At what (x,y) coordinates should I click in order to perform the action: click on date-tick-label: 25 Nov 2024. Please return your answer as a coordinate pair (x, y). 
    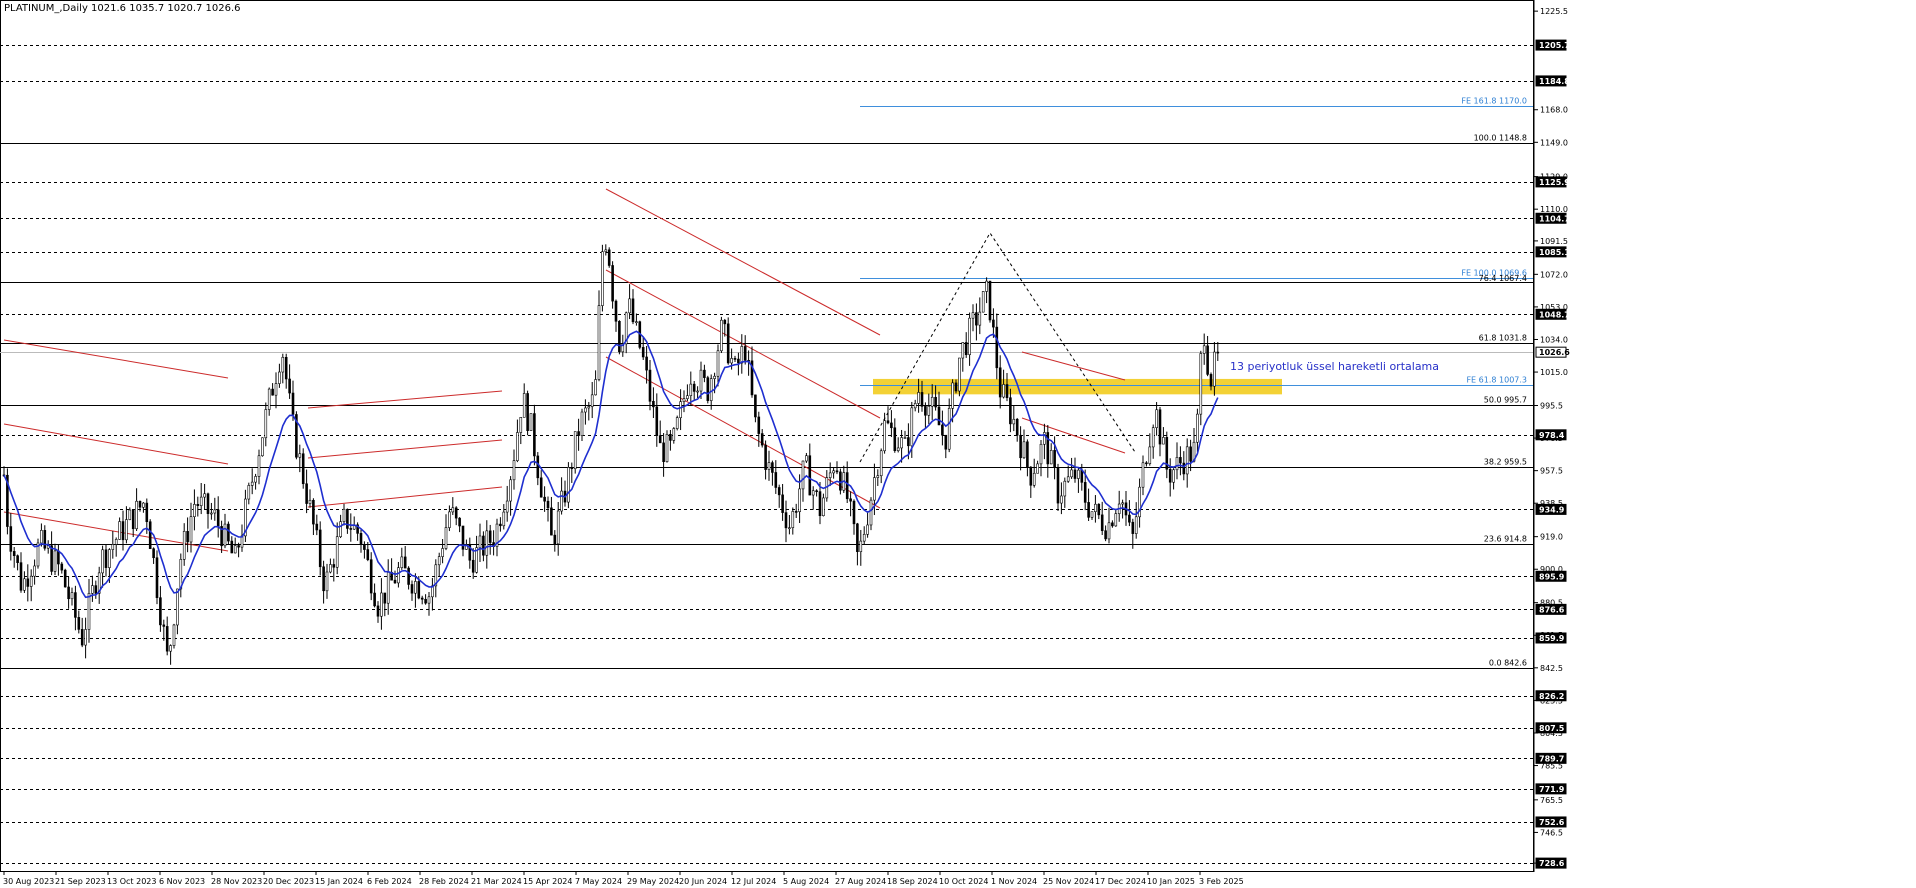
    Looking at the image, I should click on (1068, 881).